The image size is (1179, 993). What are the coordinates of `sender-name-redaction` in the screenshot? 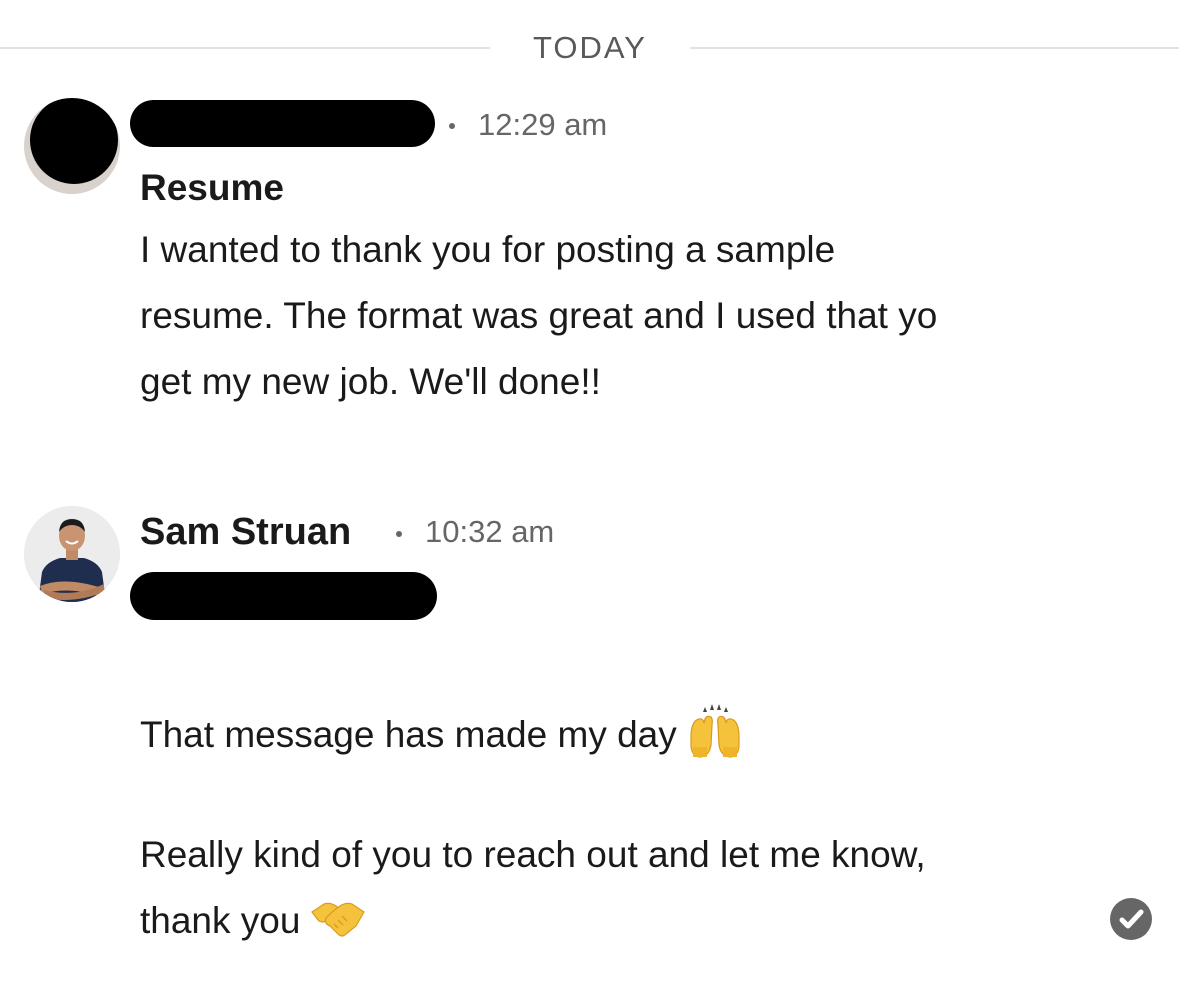 It's located at (282, 123).